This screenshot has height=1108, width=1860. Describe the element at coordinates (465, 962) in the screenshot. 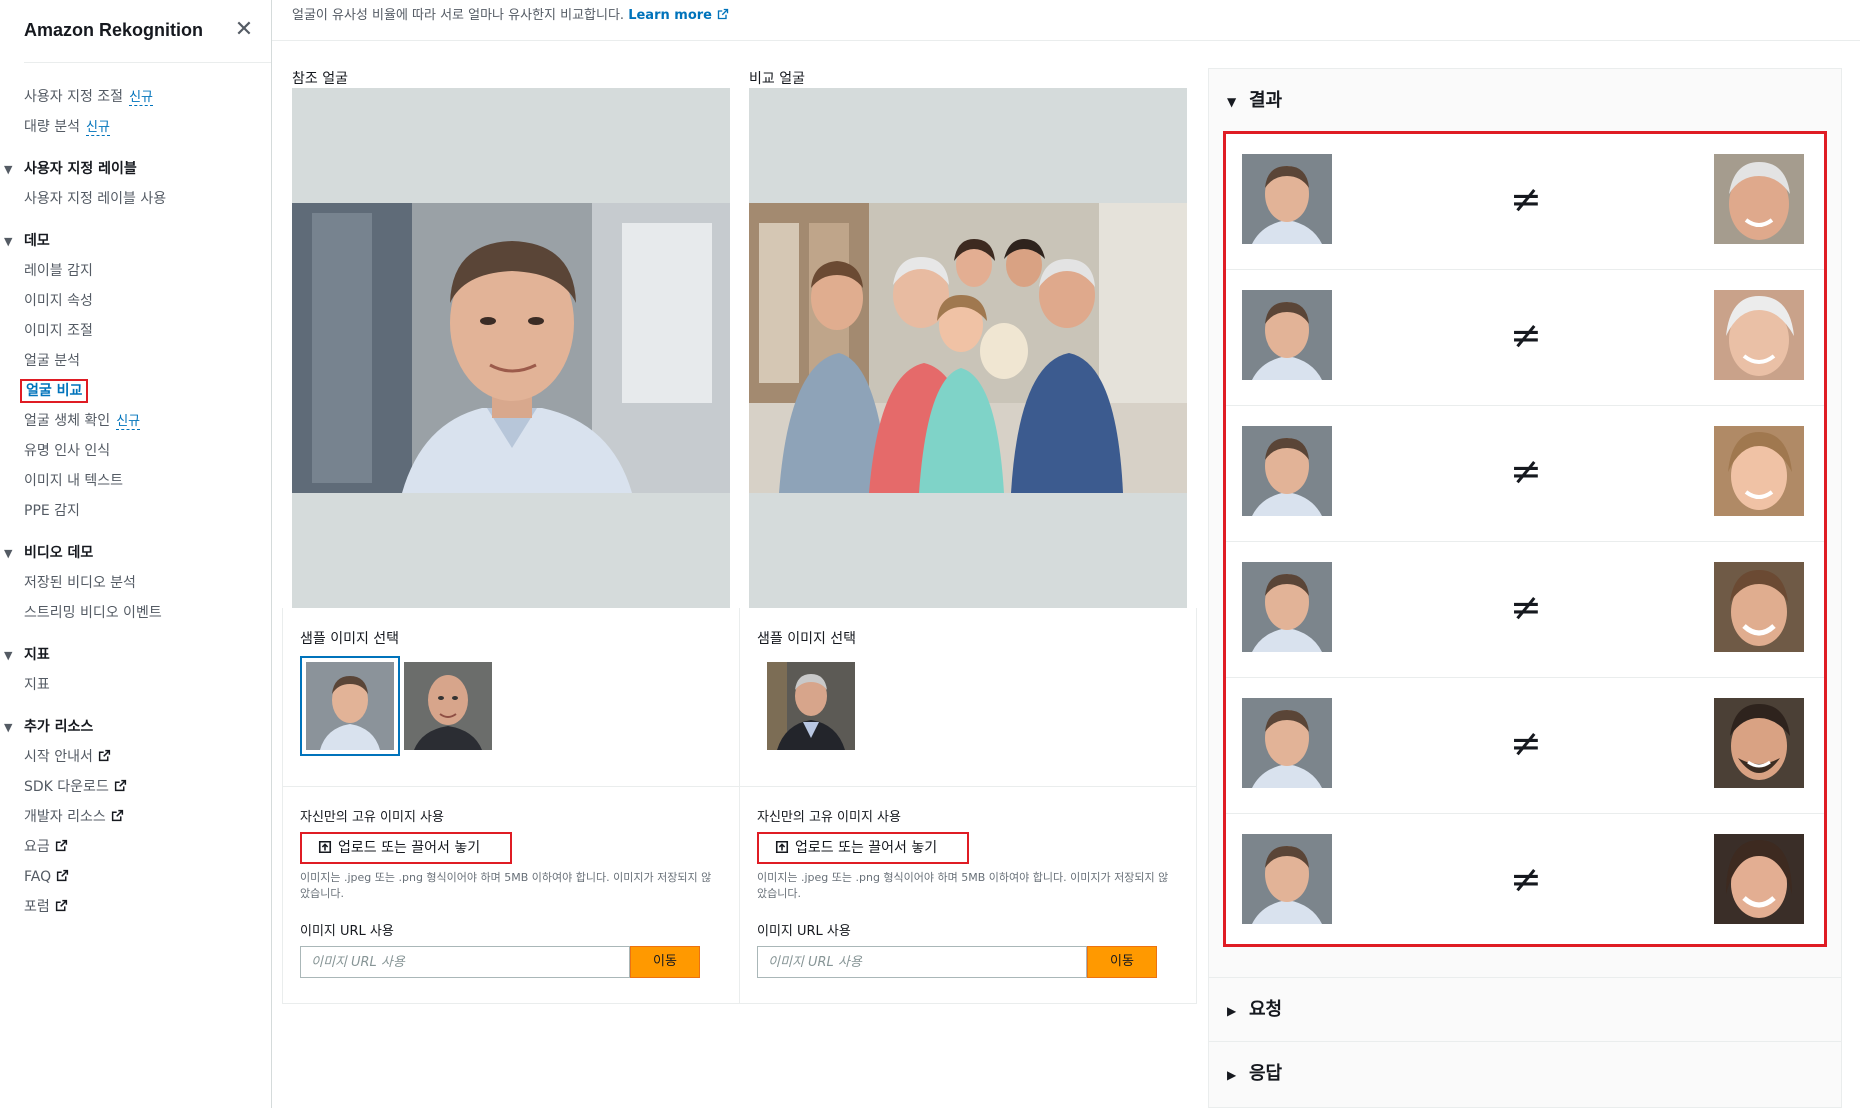

I see `reference-url-input` at that location.